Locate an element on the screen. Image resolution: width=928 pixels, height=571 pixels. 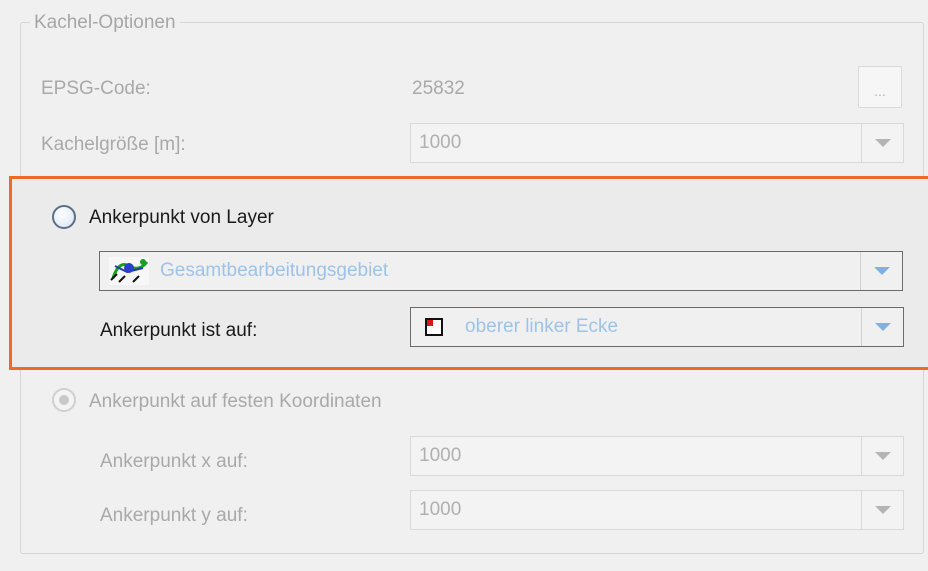
layer-icon is located at coordinates (129, 271).